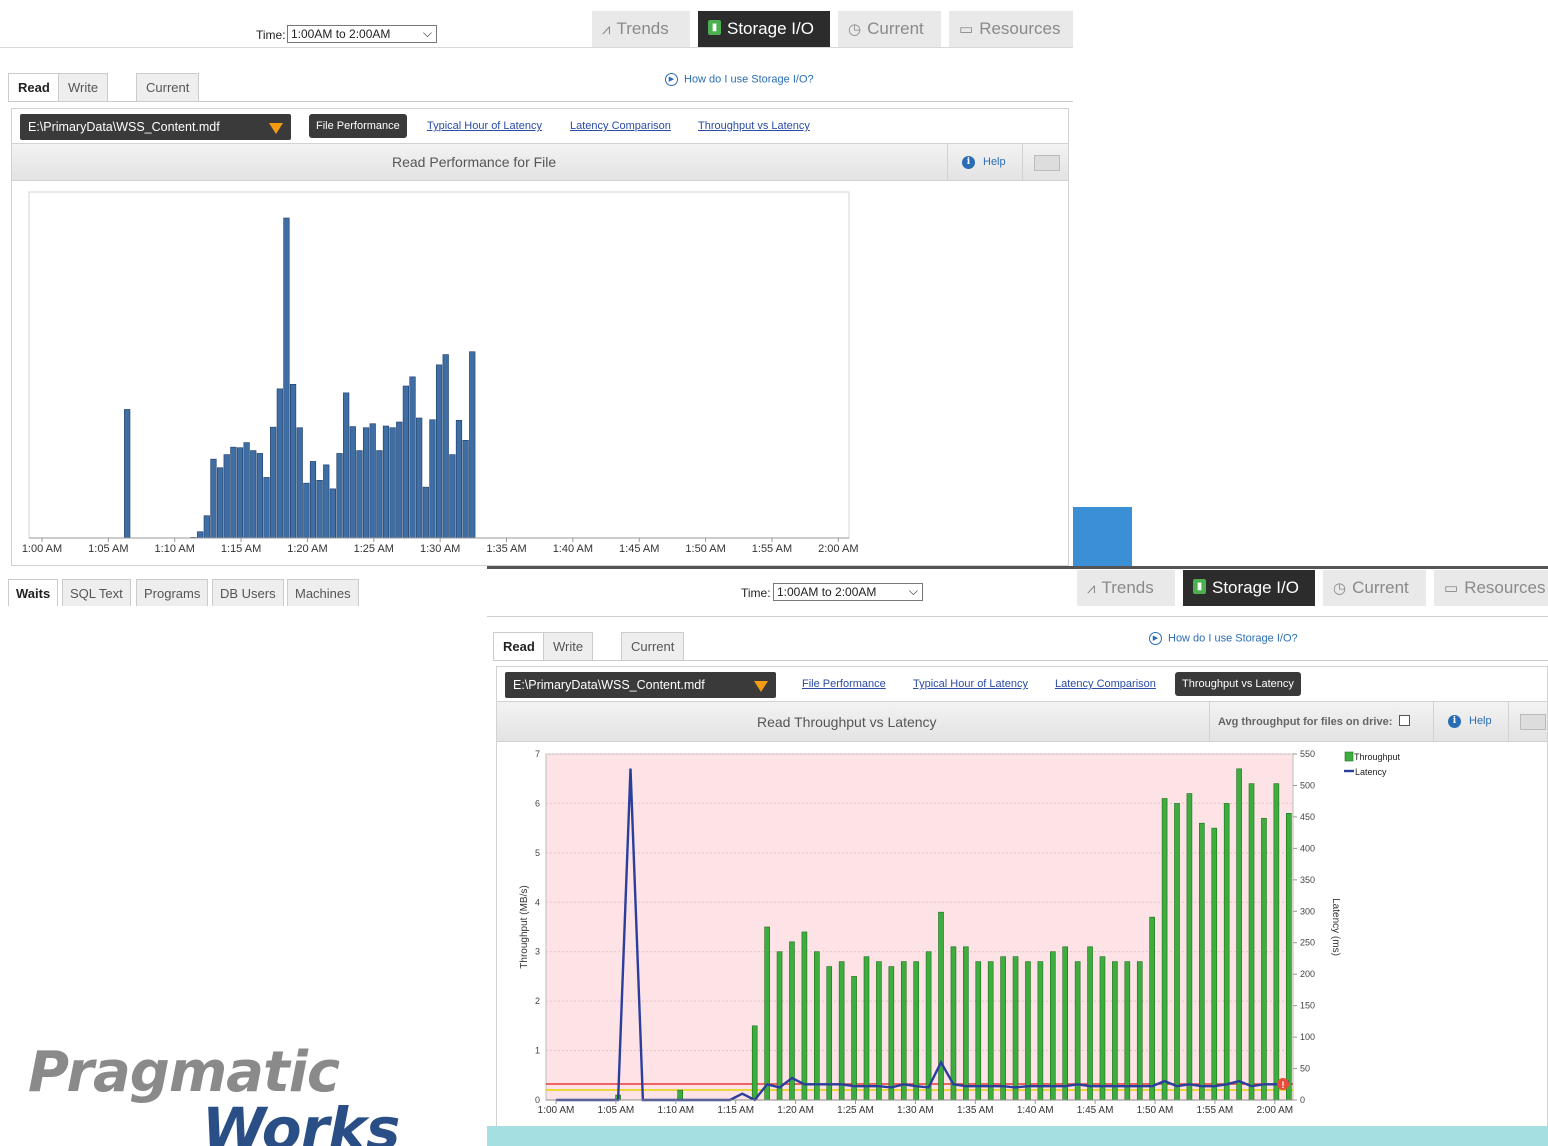 Image resolution: width=1548 pixels, height=1146 pixels. I want to click on envelope-icon, so click(1047, 163).